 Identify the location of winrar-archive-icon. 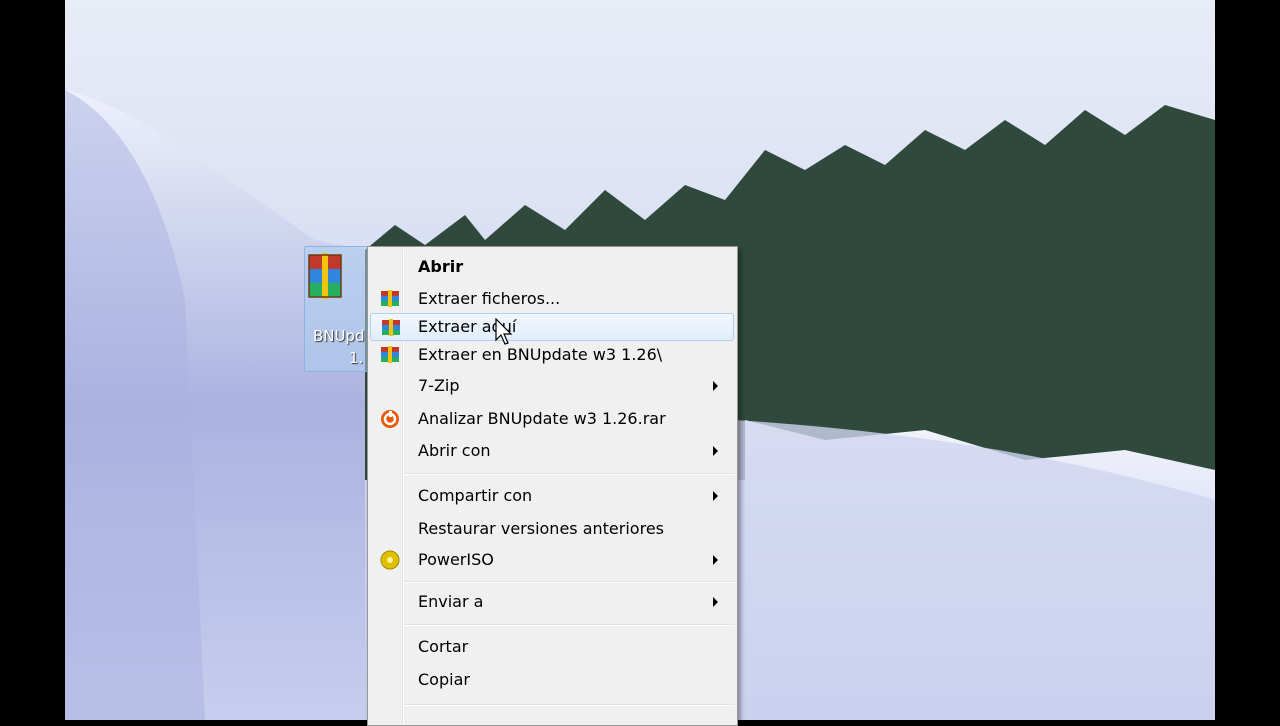
(325, 276).